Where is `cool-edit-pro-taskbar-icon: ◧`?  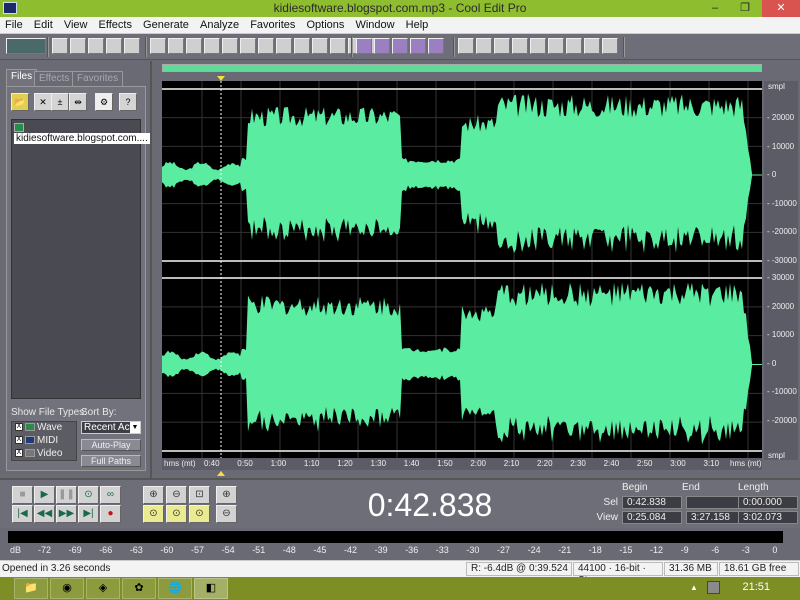
cool-edit-pro-taskbar-icon: ◧ is located at coordinates (211, 588).